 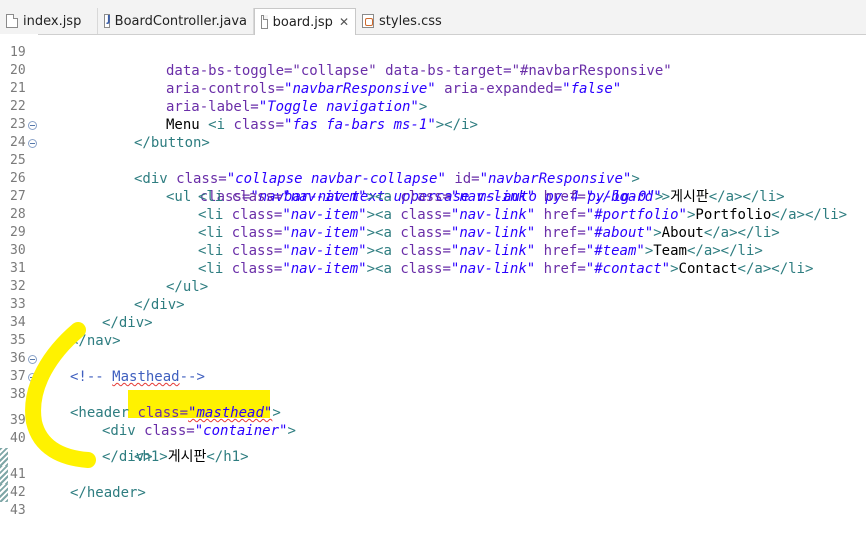 I want to click on change-marker, so click(x=4, y=493).